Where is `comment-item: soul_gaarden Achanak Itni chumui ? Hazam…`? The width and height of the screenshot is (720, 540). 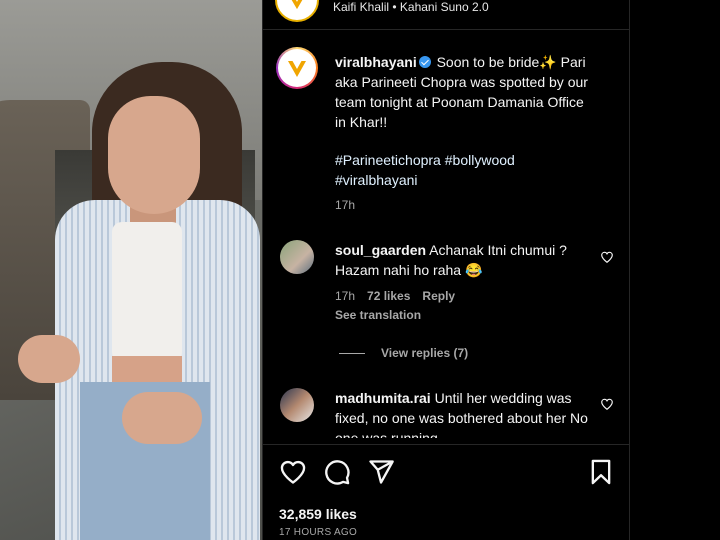
comment-item: soul_gaarden Achanak Itni chumui ? Hazam… is located at coordinates (464, 260).